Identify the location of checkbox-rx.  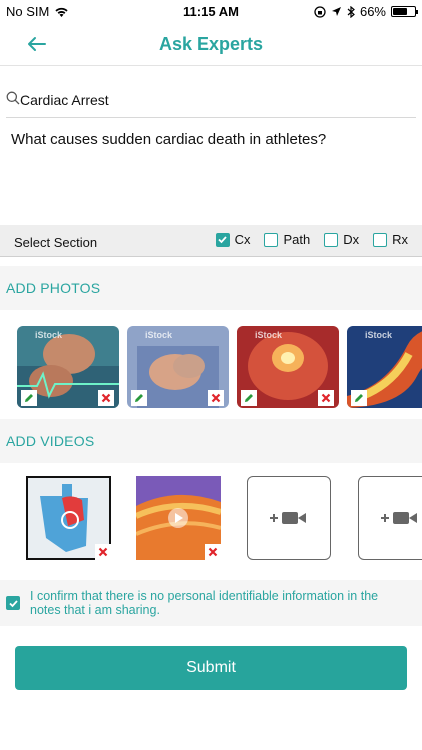
(380, 239).